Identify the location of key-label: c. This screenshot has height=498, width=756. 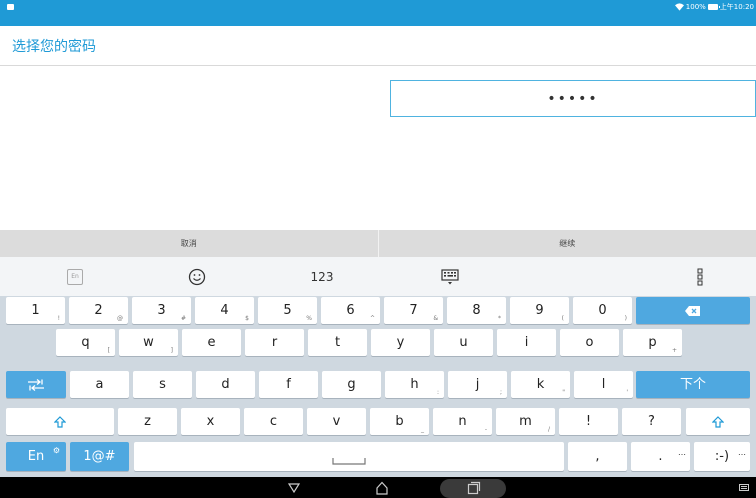
(273, 421).